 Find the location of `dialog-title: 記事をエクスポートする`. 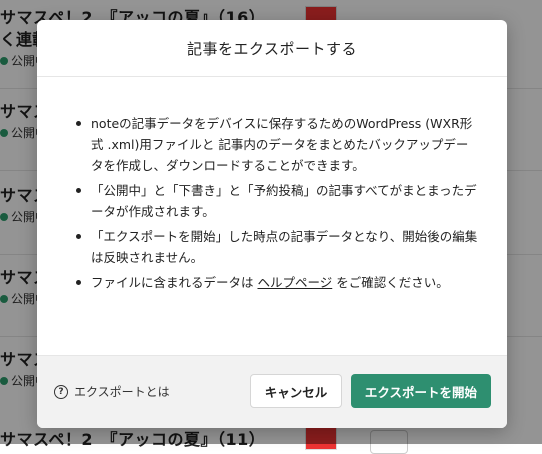

dialog-title: 記事をエクスポートする is located at coordinates (272, 48).